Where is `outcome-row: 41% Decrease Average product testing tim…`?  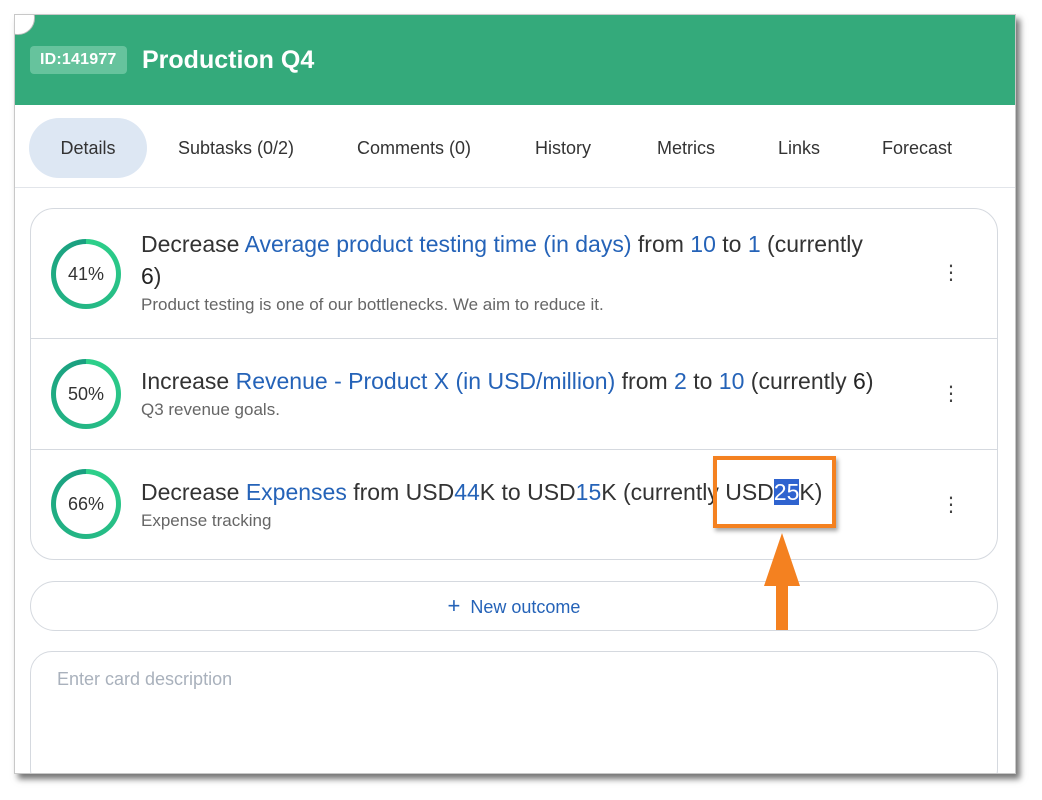
outcome-row: 41% Decrease Average product testing tim… is located at coordinates (514, 273).